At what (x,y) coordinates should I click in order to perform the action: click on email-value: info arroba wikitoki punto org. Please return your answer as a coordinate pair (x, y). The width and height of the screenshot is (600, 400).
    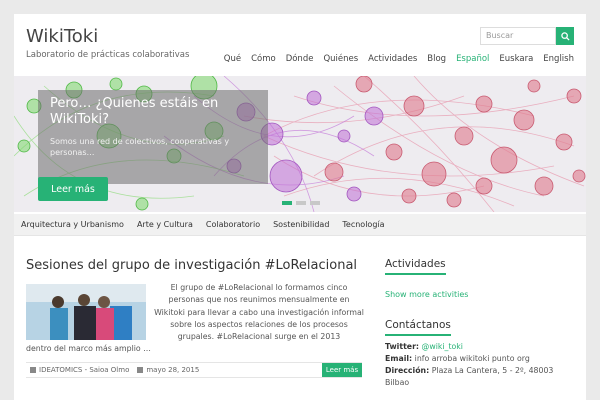
    Looking at the image, I should click on (472, 358).